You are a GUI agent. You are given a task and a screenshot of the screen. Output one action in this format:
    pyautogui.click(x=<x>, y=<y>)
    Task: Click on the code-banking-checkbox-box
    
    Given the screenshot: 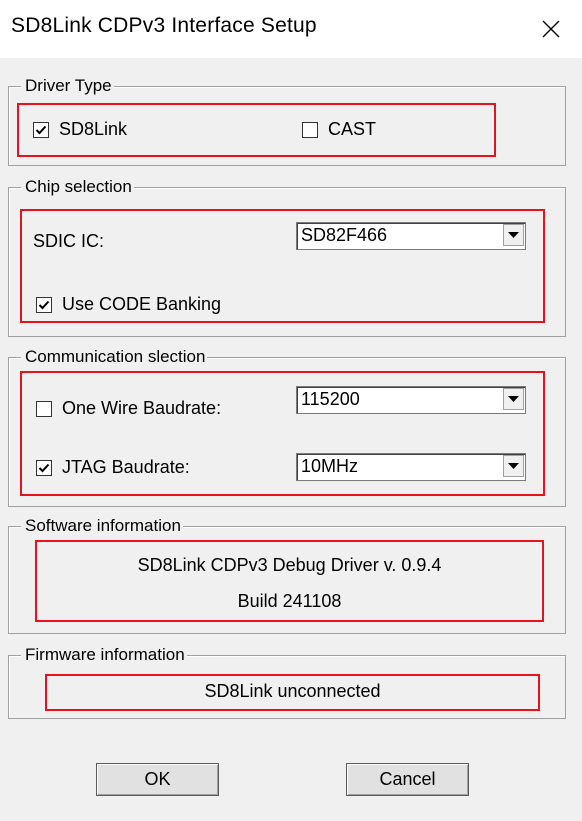 What is the action you would take?
    pyautogui.click(x=44, y=304)
    